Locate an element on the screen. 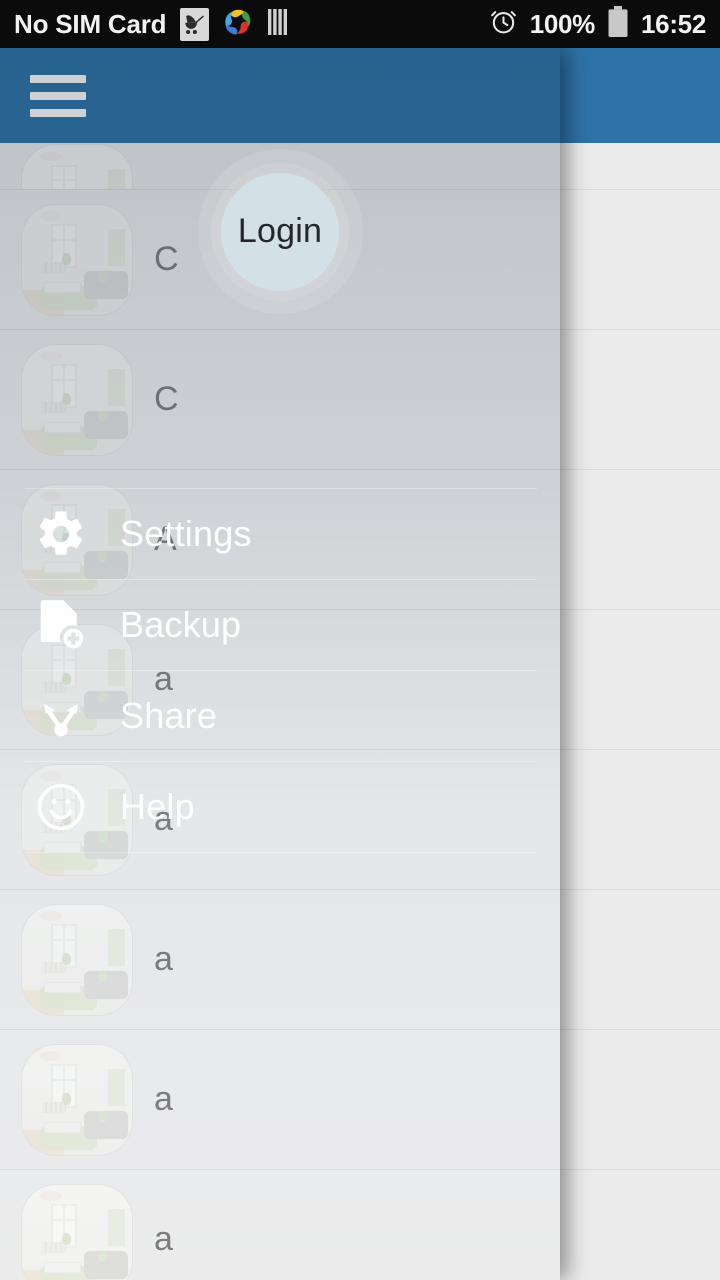 This screenshot has width=720, height=1280. clock-label: 16:52 is located at coordinates (673, 23).